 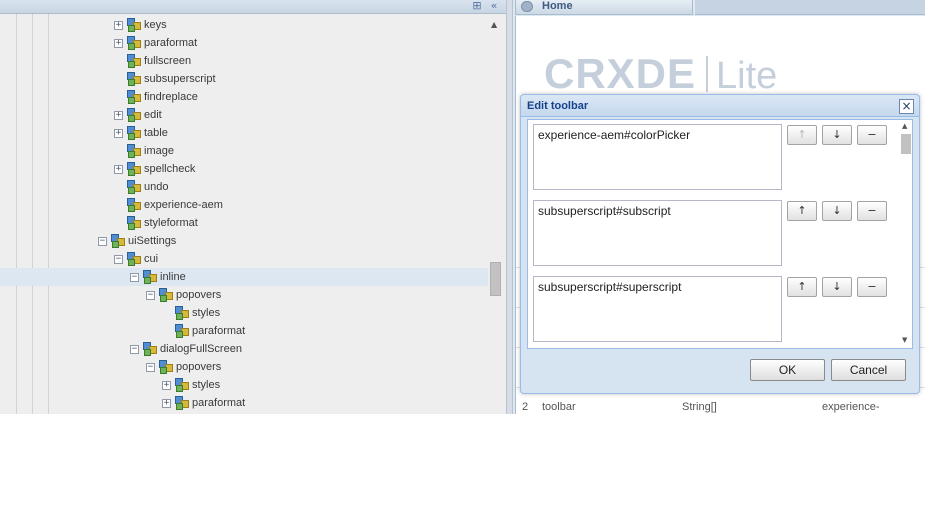 What do you see at coordinates (245, 133) in the screenshot?
I see `tree-node: + table` at bounding box center [245, 133].